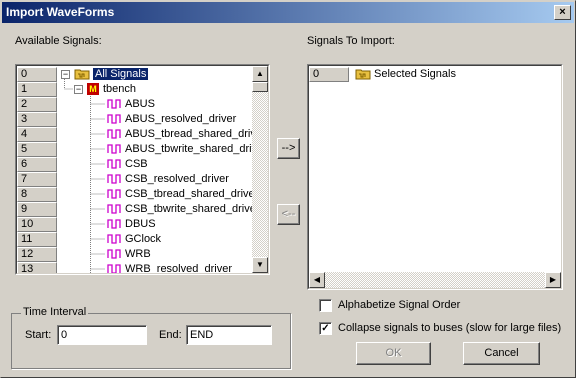 This screenshot has height=378, width=576. I want to click on row-number: 2, so click(37, 104).